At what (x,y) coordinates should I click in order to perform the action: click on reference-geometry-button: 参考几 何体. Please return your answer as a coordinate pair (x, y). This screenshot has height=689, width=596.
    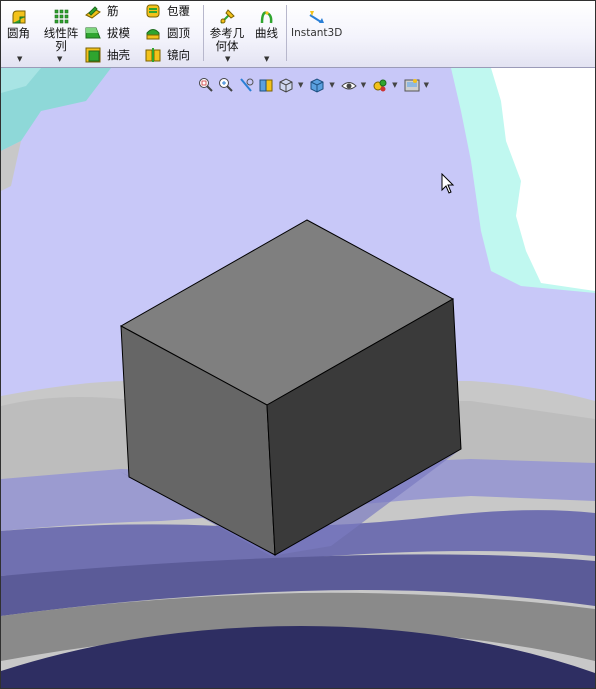
    Looking at the image, I should click on (227, 31).